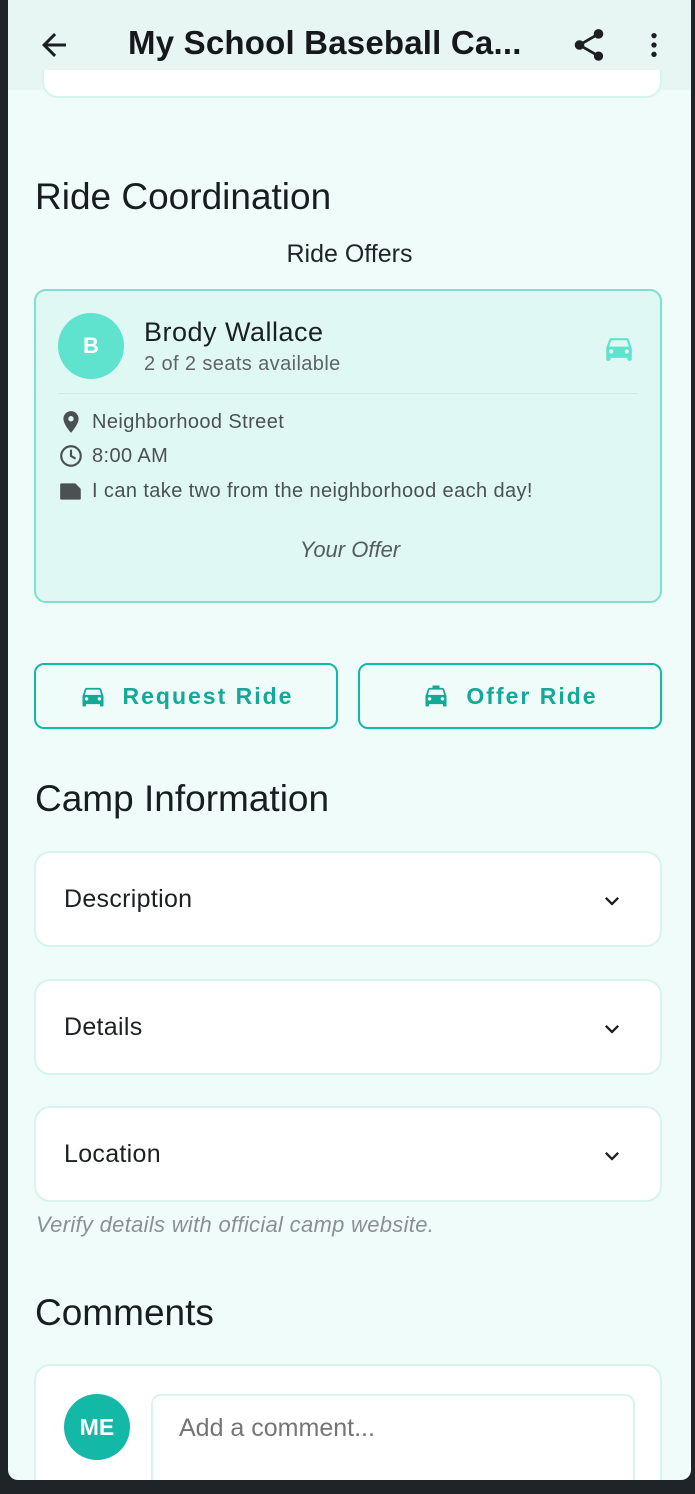 Image resolution: width=695 pixels, height=1494 pixels. What do you see at coordinates (589, 45) in the screenshot?
I see `share-icon` at bounding box center [589, 45].